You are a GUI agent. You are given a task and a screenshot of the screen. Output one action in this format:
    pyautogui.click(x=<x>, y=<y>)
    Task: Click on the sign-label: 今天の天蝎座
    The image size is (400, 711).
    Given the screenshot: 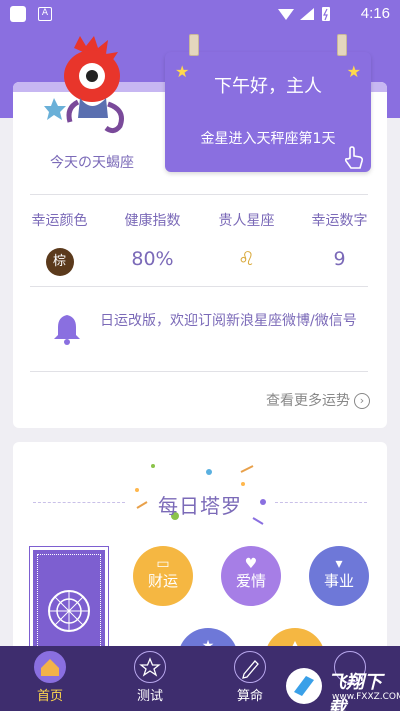 What is the action you would take?
    pyautogui.click(x=92, y=163)
    